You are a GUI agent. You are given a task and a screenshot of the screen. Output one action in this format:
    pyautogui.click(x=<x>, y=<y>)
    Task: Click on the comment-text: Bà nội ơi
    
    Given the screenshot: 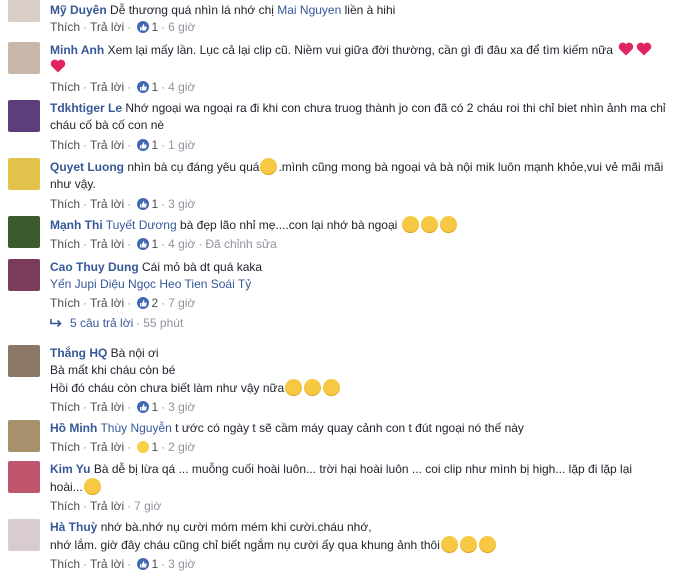 What is the action you would take?
    pyautogui.click(x=134, y=353)
    